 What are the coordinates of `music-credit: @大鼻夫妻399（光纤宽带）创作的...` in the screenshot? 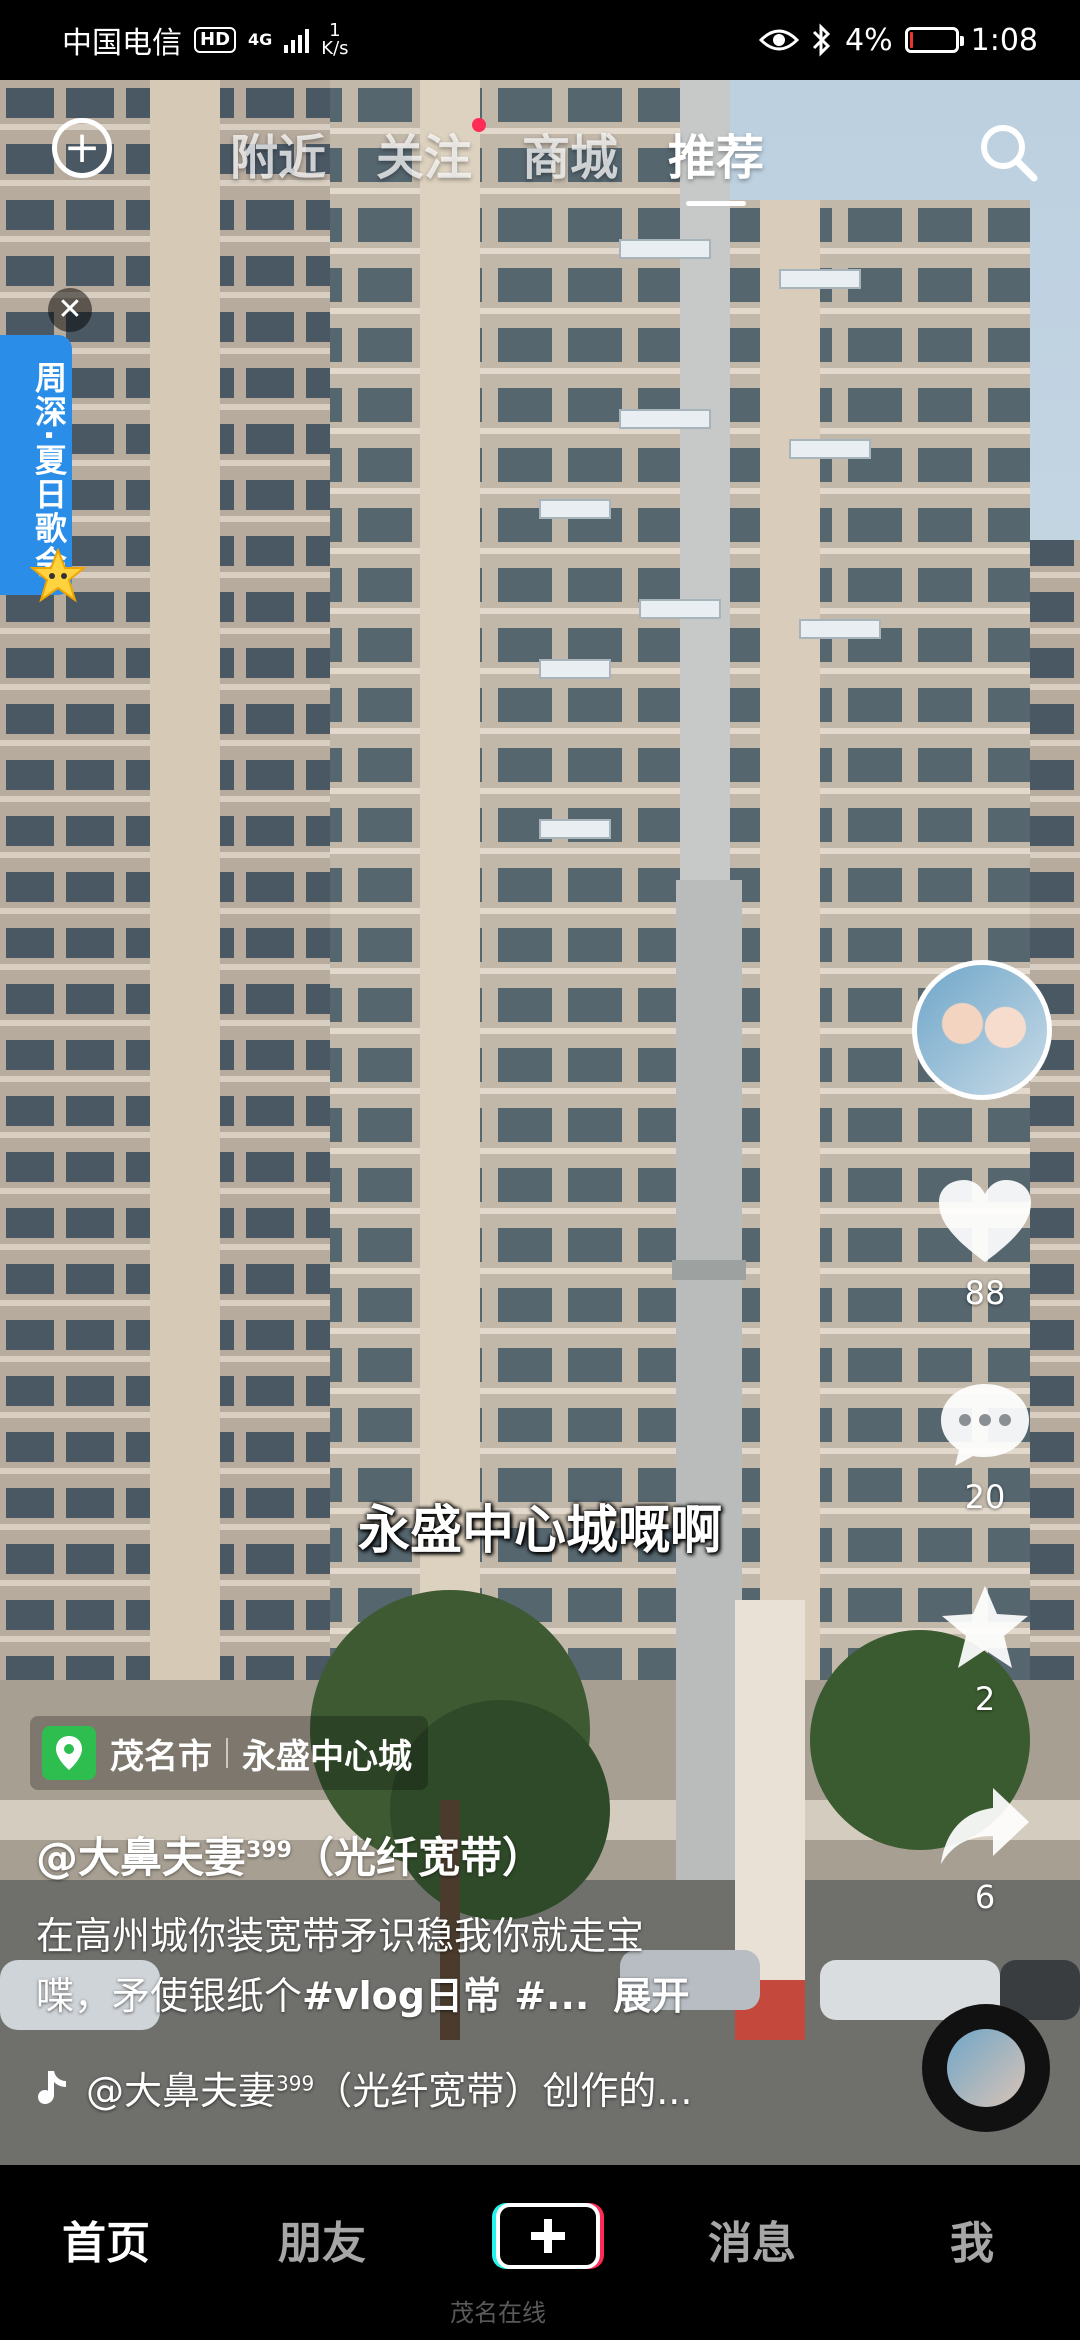 It's located at (364, 2087).